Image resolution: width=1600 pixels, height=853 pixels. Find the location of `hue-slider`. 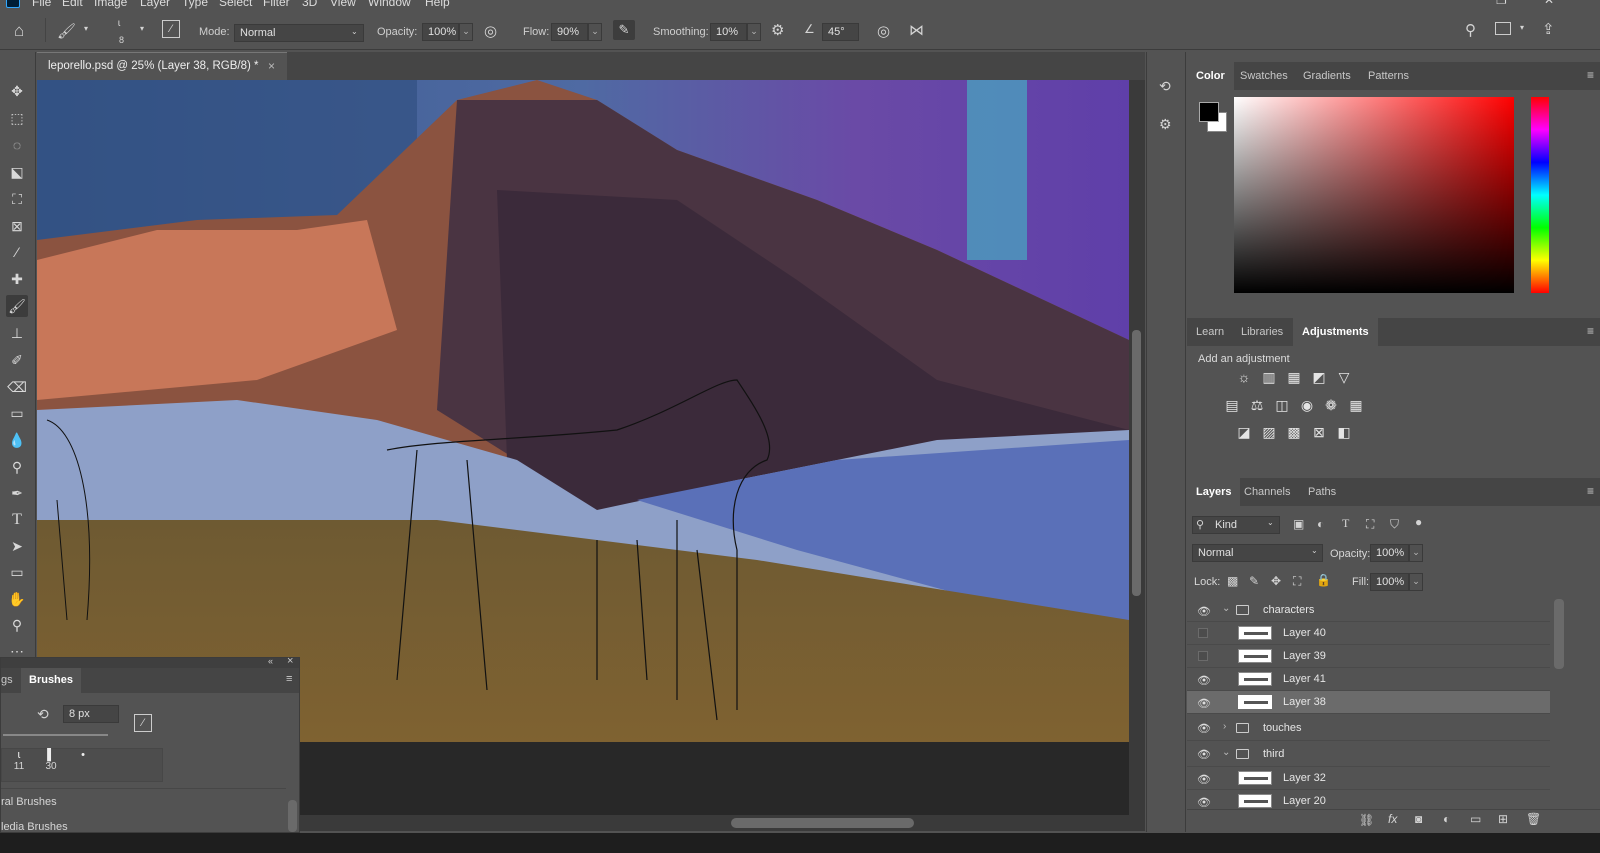

hue-slider is located at coordinates (1540, 195).